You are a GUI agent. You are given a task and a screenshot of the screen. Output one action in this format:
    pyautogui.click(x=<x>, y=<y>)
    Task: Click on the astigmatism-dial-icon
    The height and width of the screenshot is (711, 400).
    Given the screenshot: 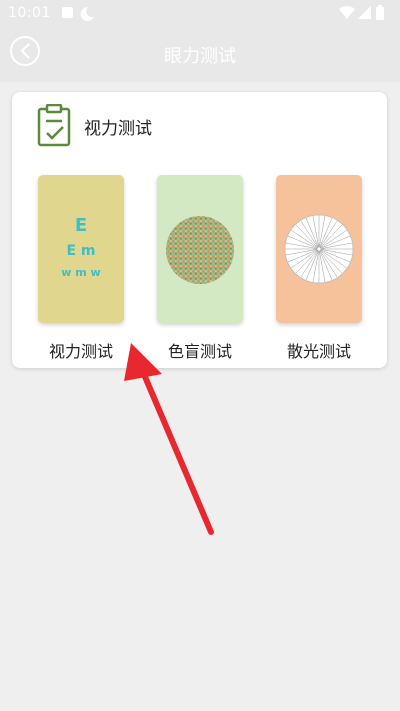 What is the action you would take?
    pyautogui.click(x=319, y=249)
    